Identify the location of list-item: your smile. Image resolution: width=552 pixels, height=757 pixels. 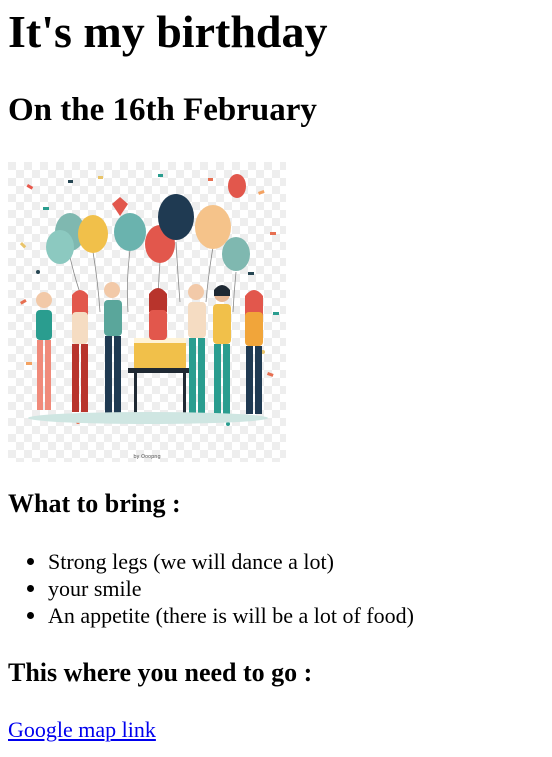
(220, 588).